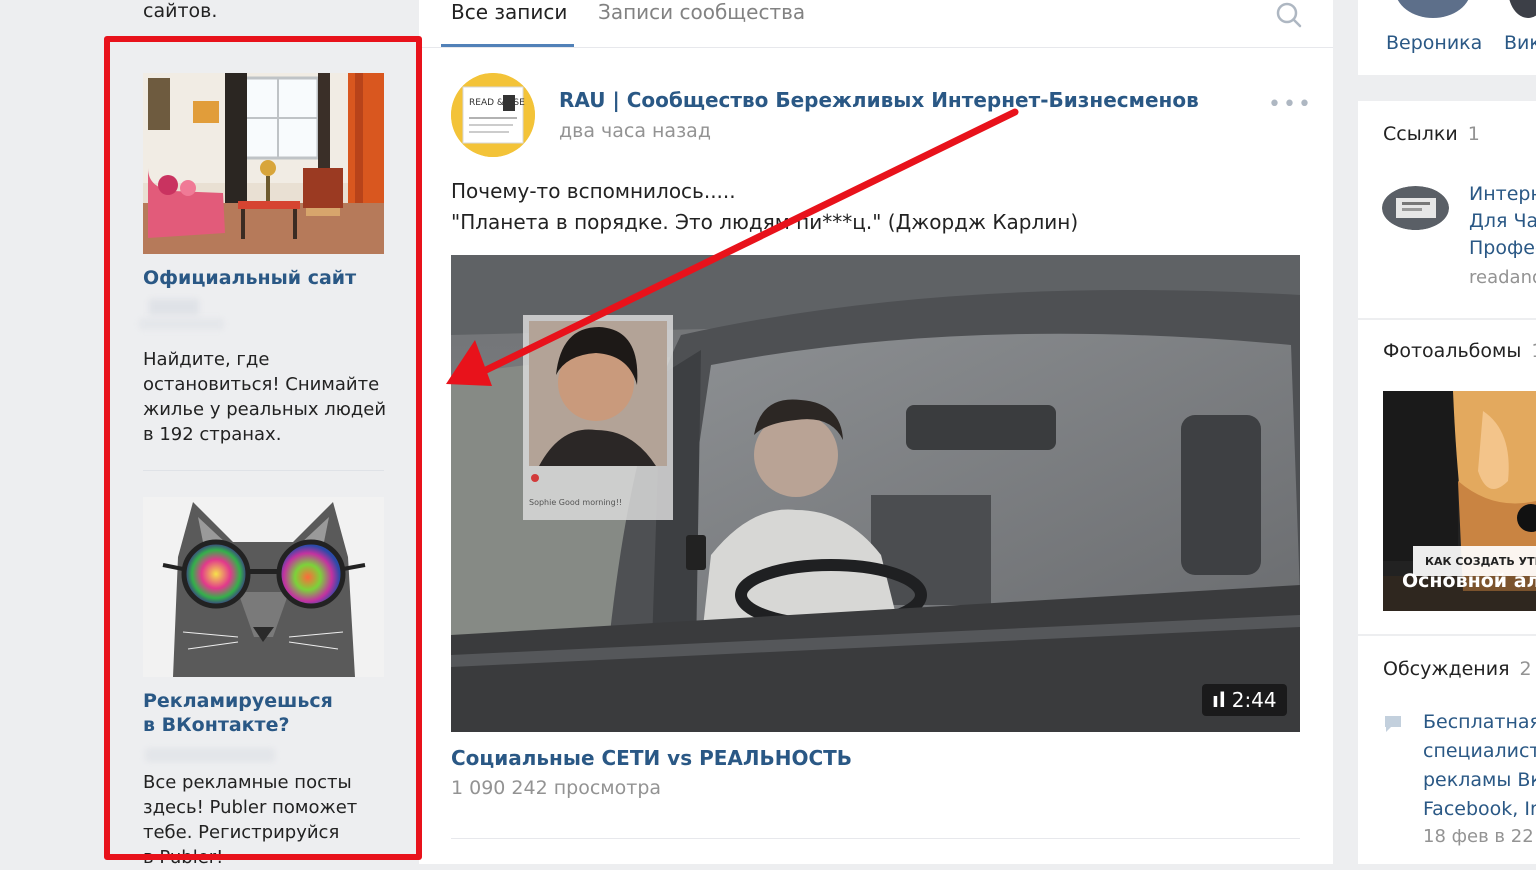  Describe the element at coordinates (1480, 561) in the screenshot. I see `album-badge-text: КАК СОЗДАТЬ УТП` at that location.